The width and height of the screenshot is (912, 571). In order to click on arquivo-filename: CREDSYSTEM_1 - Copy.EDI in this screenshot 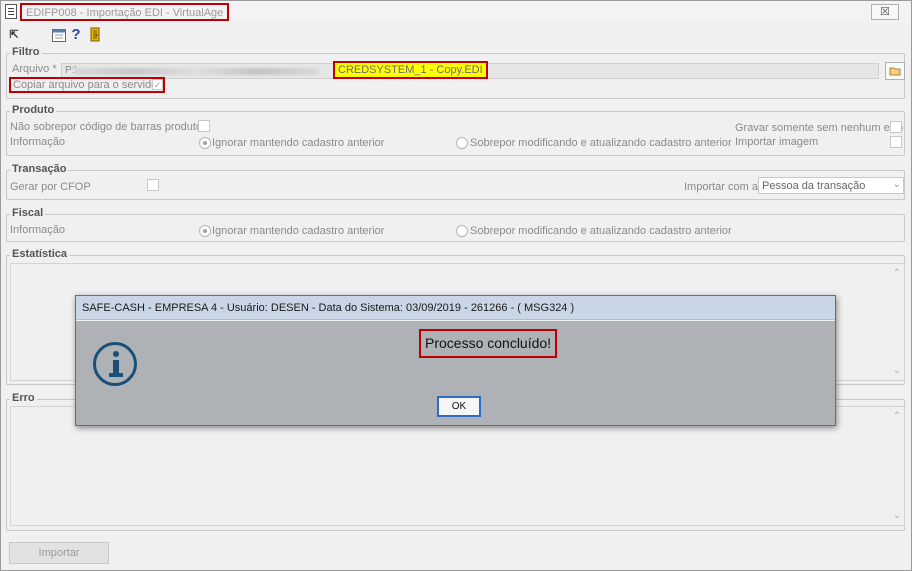, I will do `click(410, 70)`.